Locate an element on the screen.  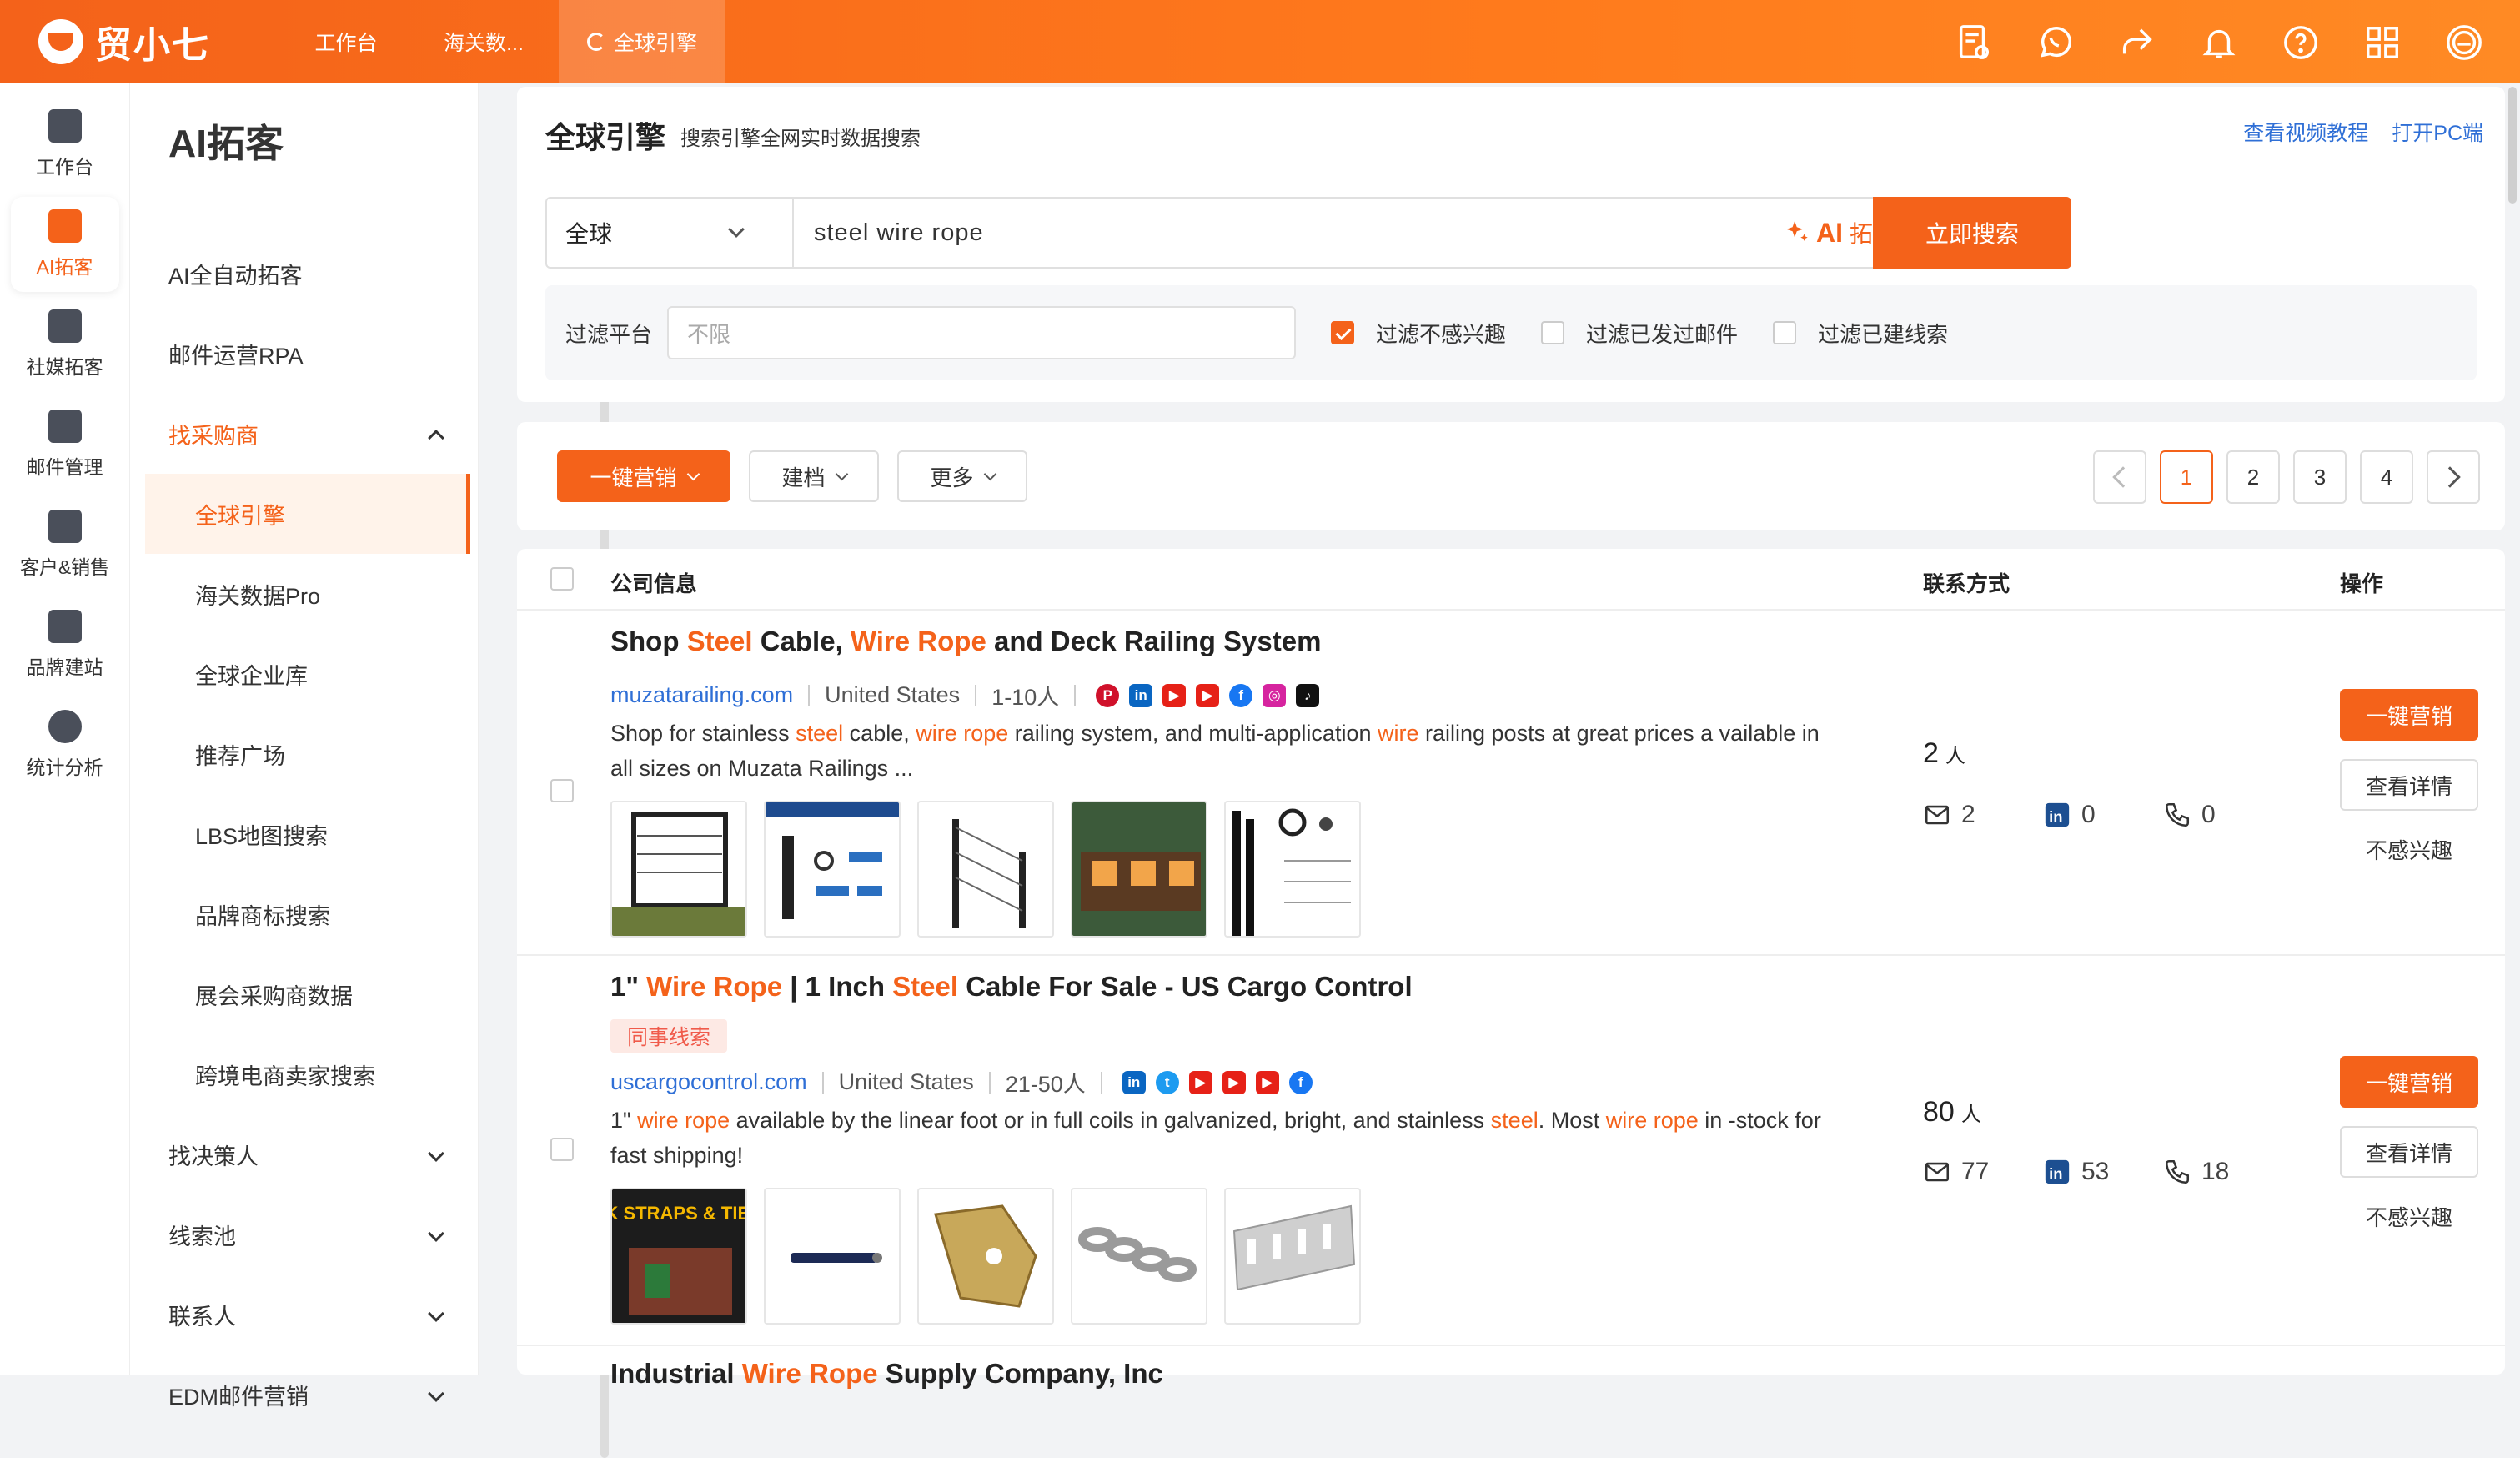
phone-count: 0 is located at coordinates (2223, 815).